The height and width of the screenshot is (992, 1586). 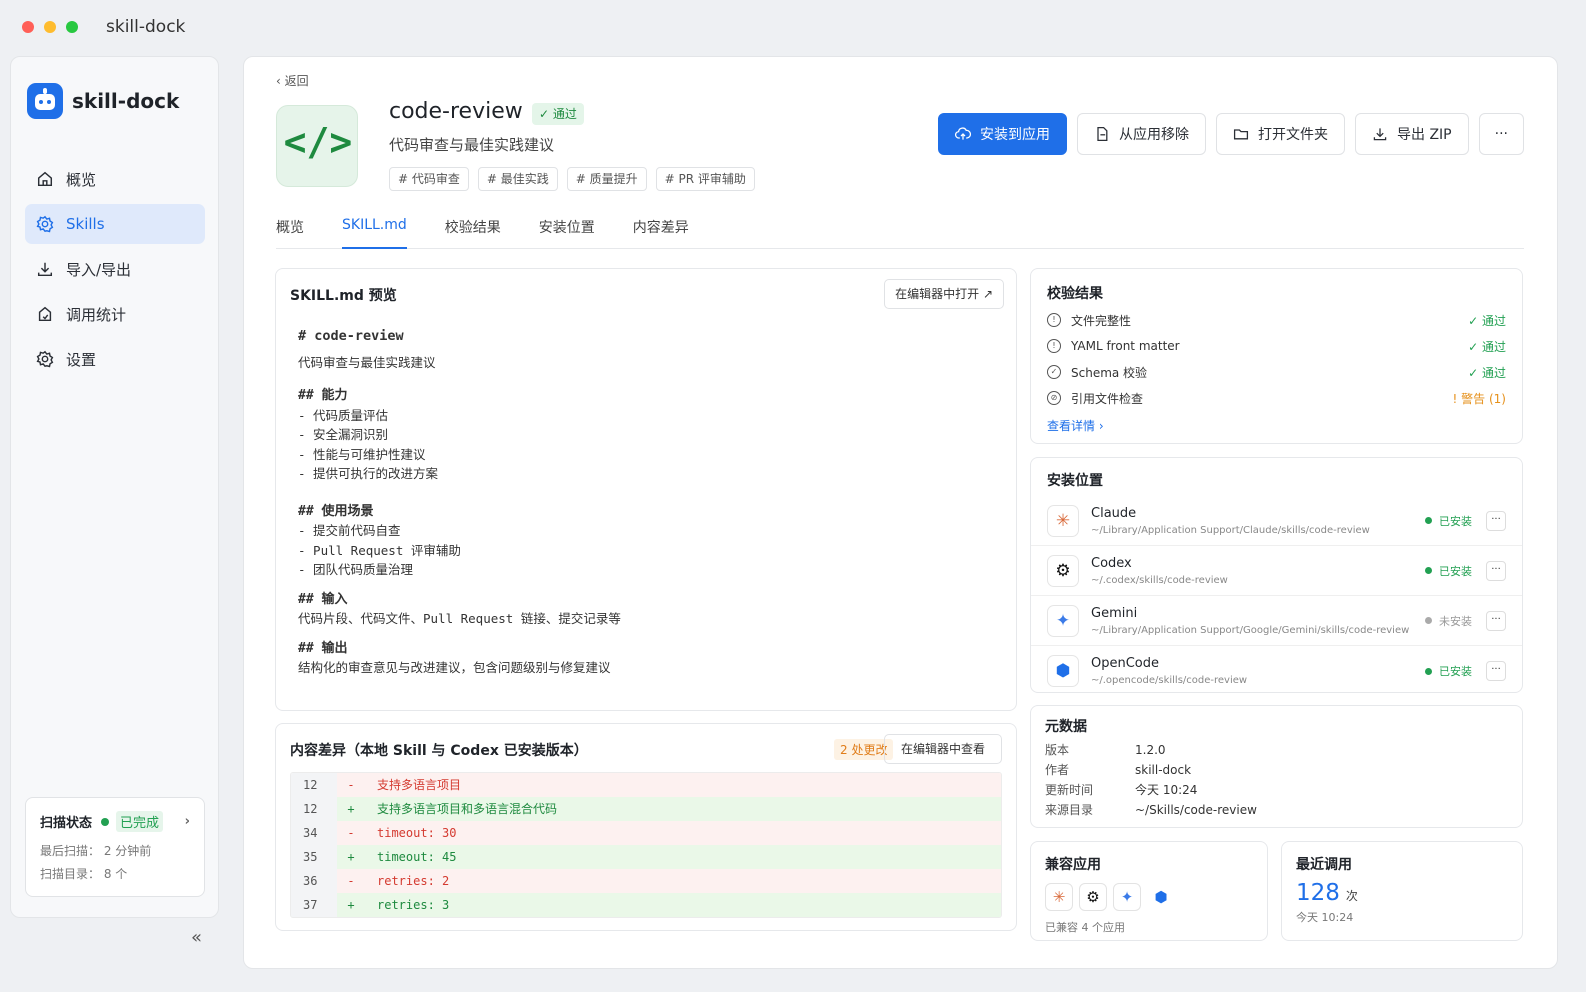 I want to click on diff-line-number: 37, so click(x=314, y=905).